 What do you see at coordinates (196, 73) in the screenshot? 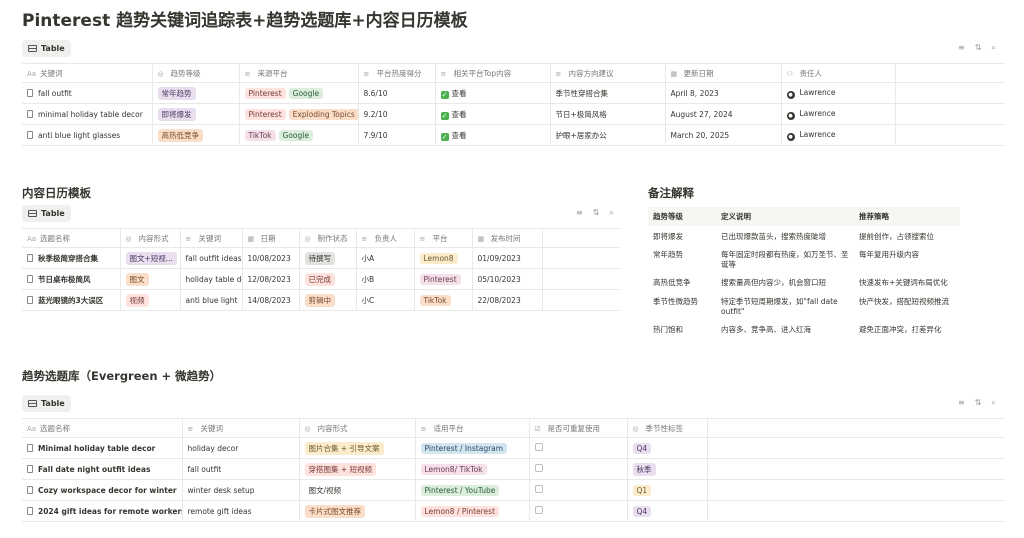
I see `col-level: ◎ 趋势等级` at bounding box center [196, 73].